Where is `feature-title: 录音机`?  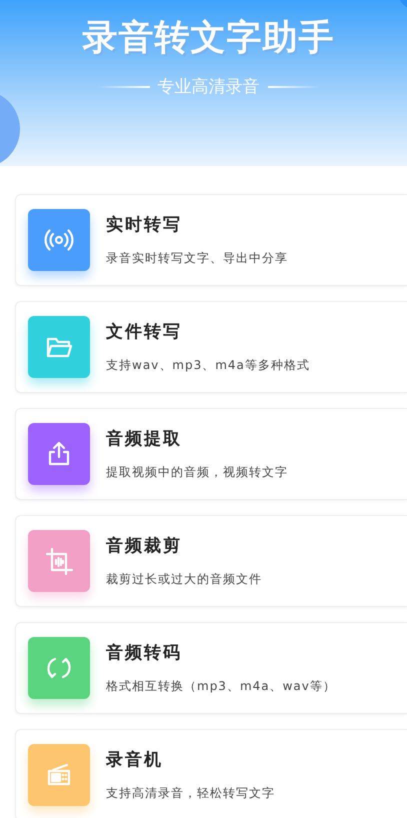 feature-title: 录音机 is located at coordinates (135, 760).